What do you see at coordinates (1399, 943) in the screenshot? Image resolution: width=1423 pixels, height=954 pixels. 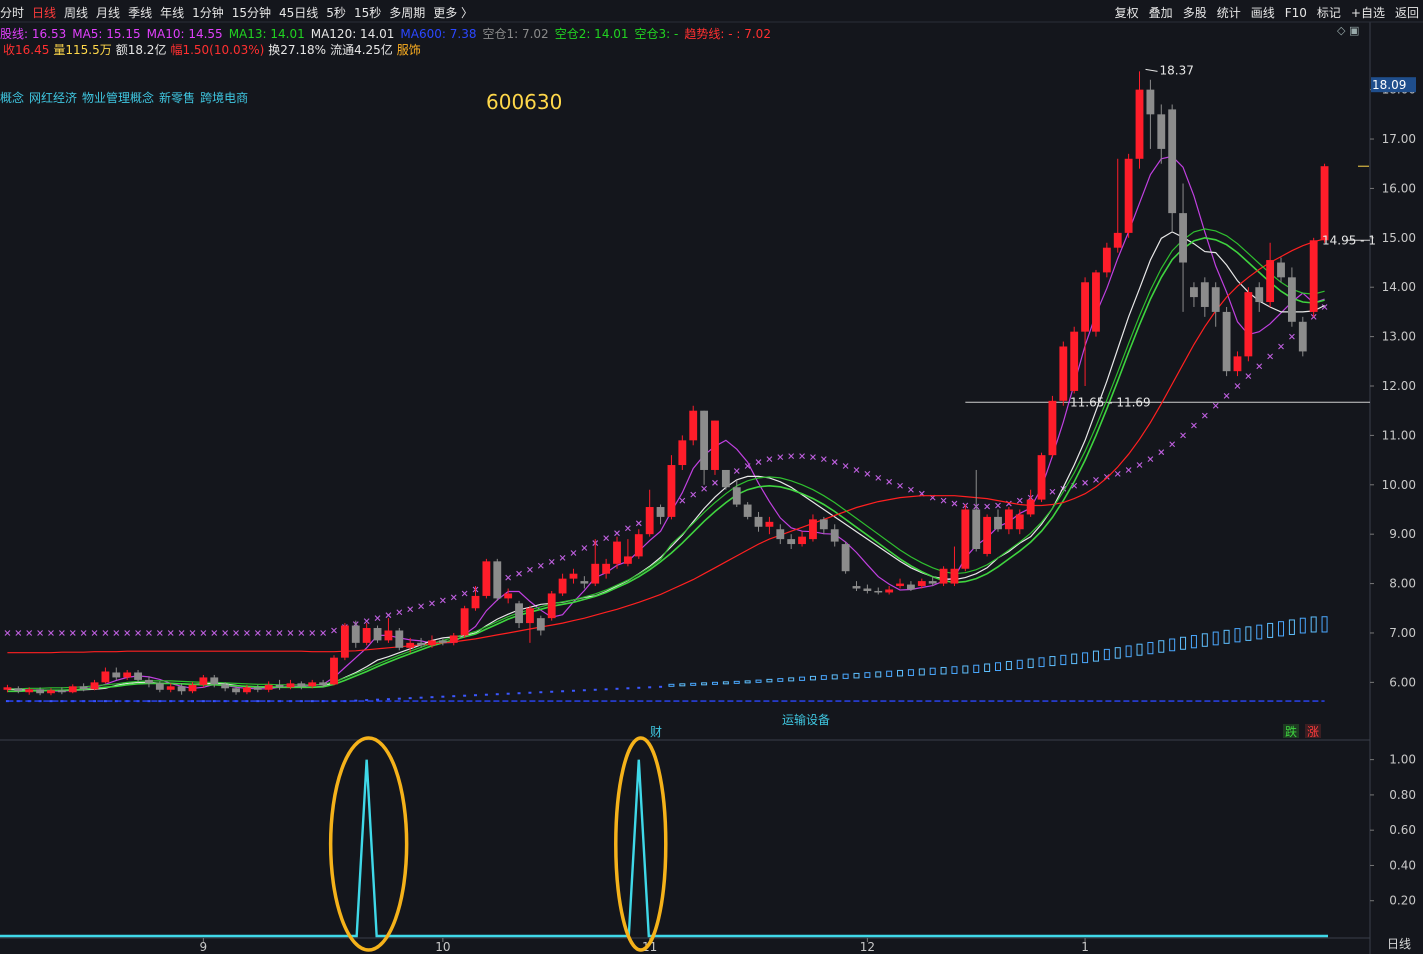 I see `period-label: 日线` at bounding box center [1399, 943].